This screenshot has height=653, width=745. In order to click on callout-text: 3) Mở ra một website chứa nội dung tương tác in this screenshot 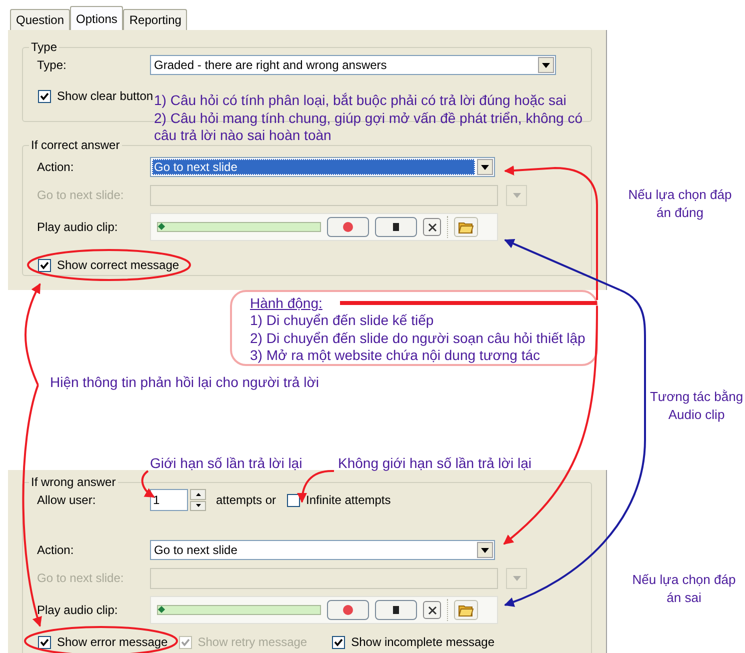, I will do `click(396, 355)`.